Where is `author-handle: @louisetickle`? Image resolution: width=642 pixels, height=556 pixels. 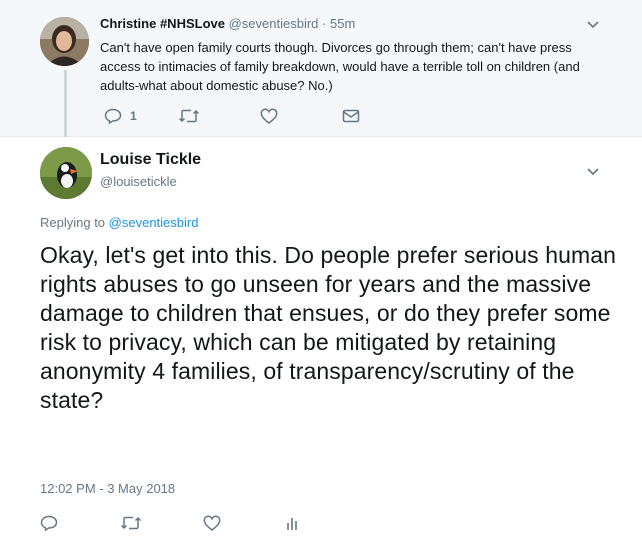 author-handle: @louisetickle is located at coordinates (138, 181).